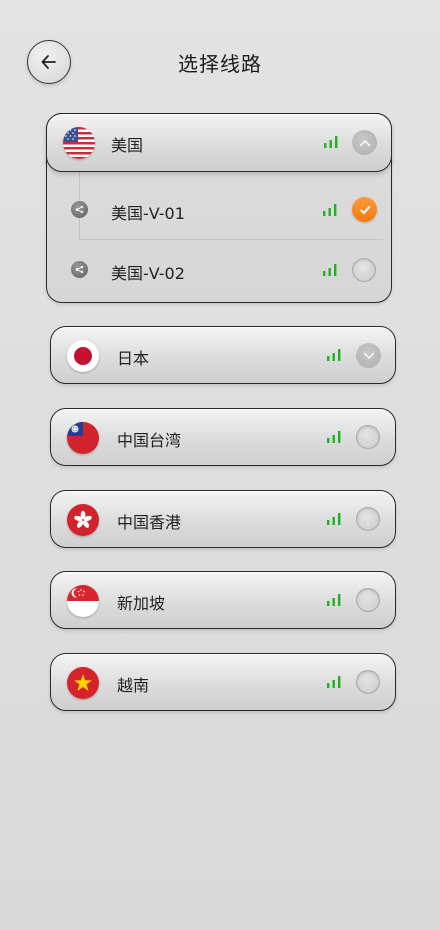 This screenshot has width=440, height=930. Describe the element at coordinates (223, 355) in the screenshot. I see `region-item-jp: 日本` at that location.